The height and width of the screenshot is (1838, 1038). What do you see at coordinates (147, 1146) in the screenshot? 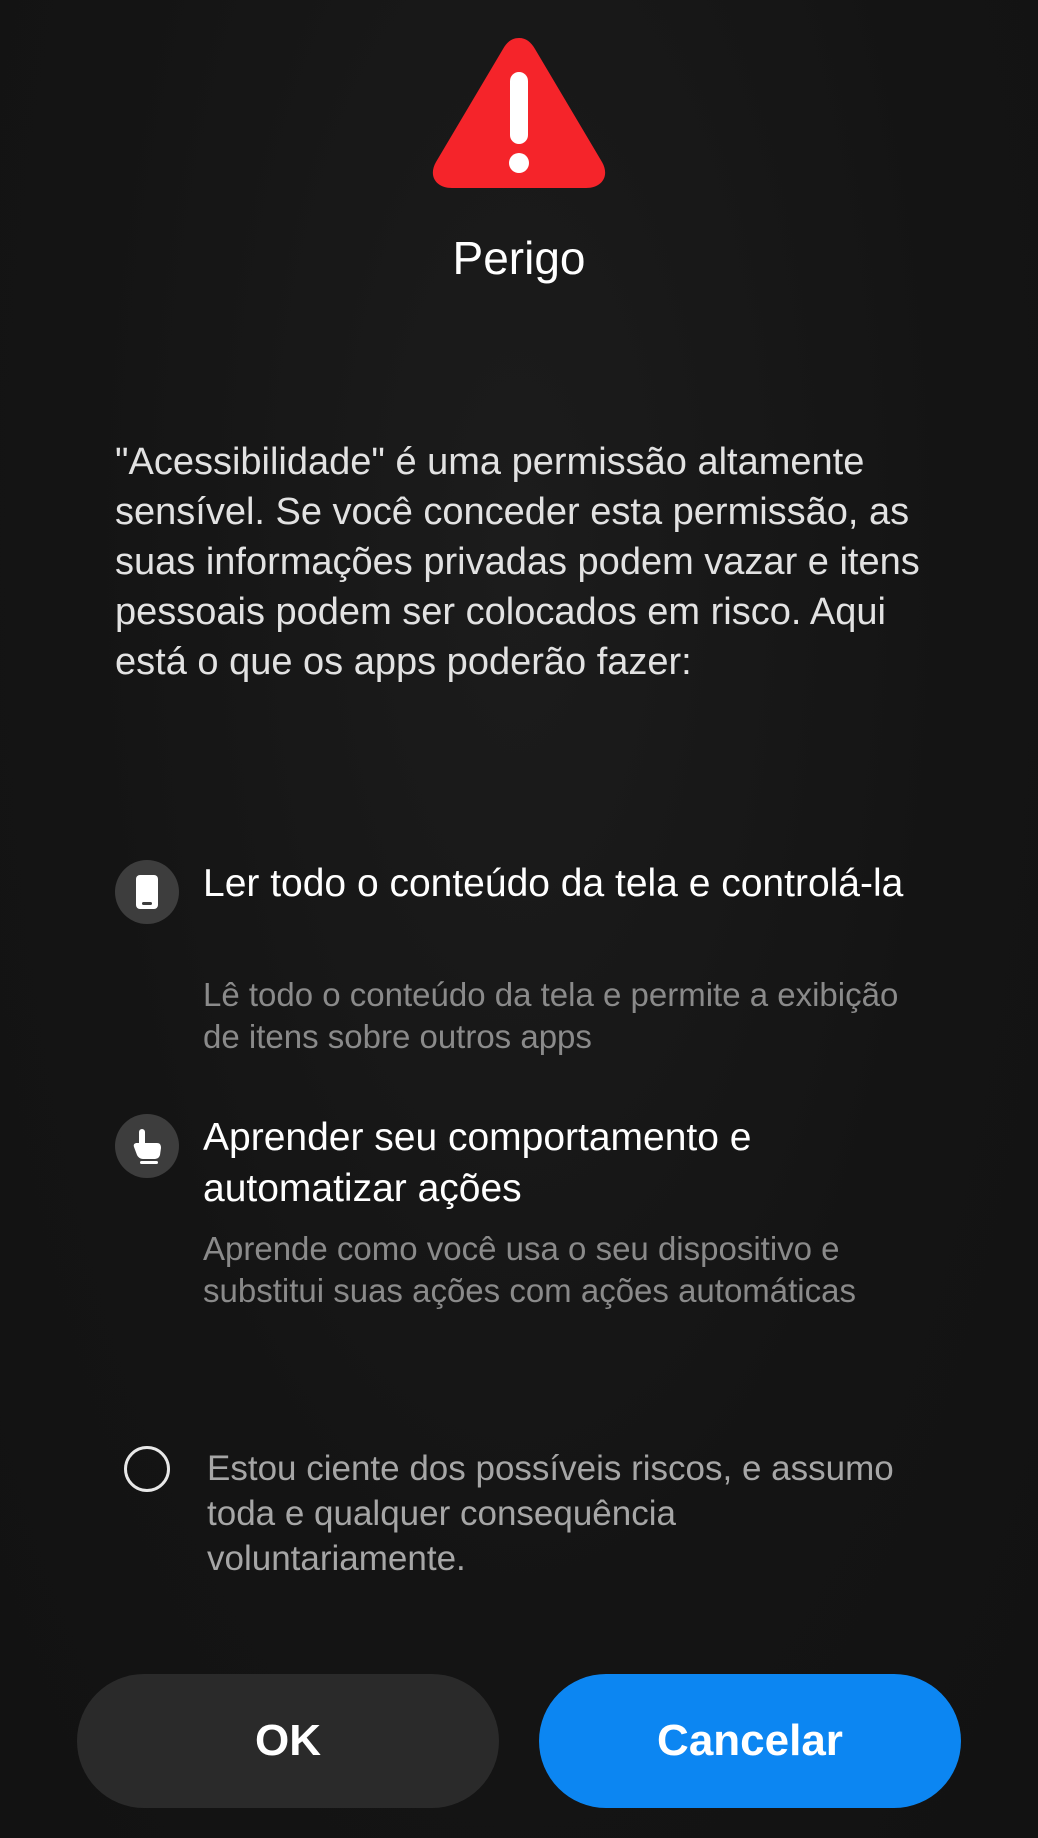
I see `hand-pointer-icon` at bounding box center [147, 1146].